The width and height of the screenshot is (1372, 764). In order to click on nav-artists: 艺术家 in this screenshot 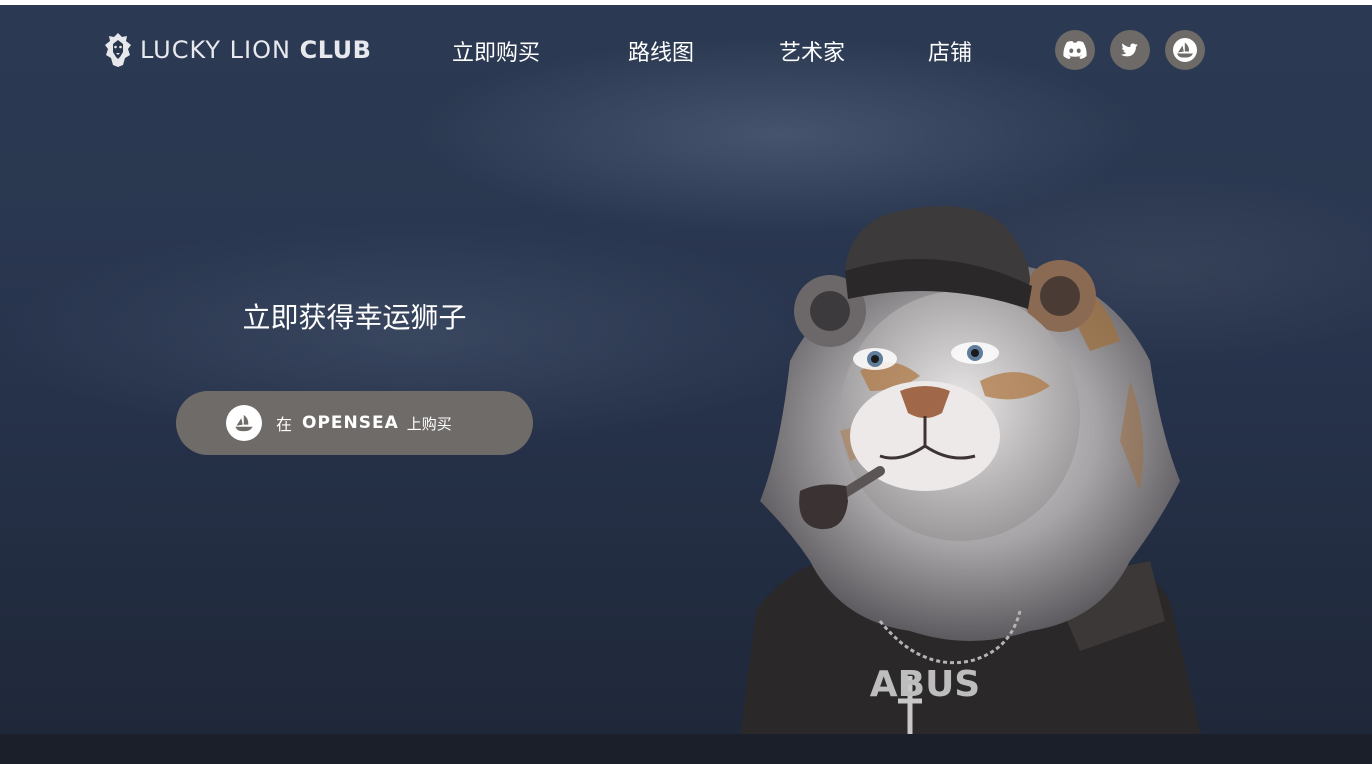, I will do `click(812, 51)`.